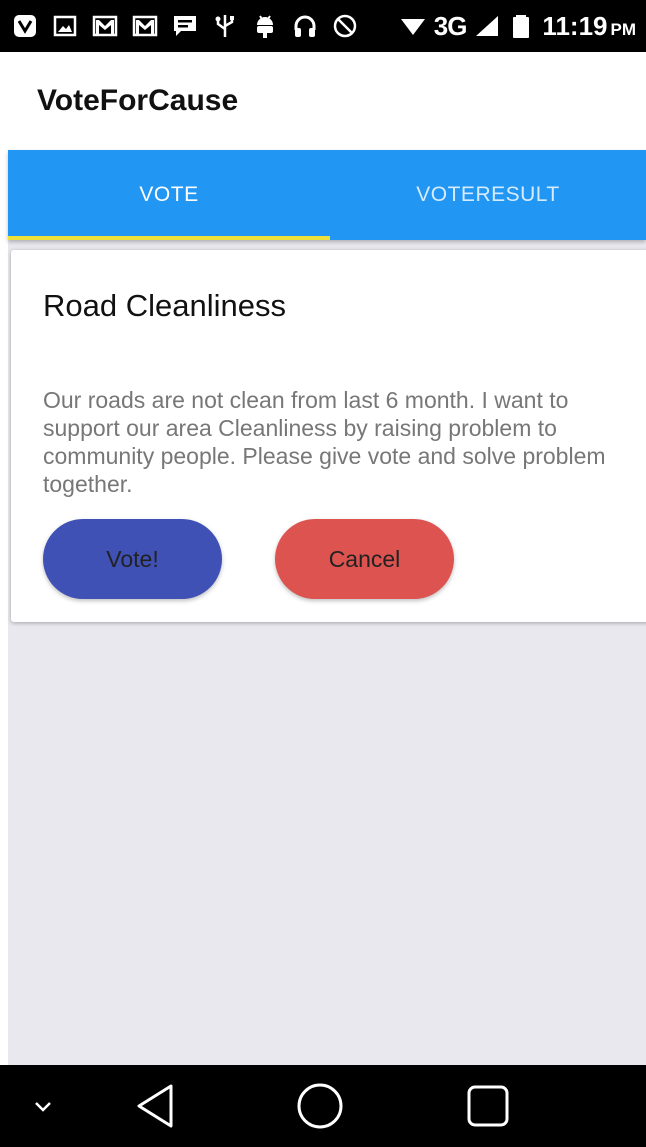  I want to click on back-icon, so click(155, 1106).